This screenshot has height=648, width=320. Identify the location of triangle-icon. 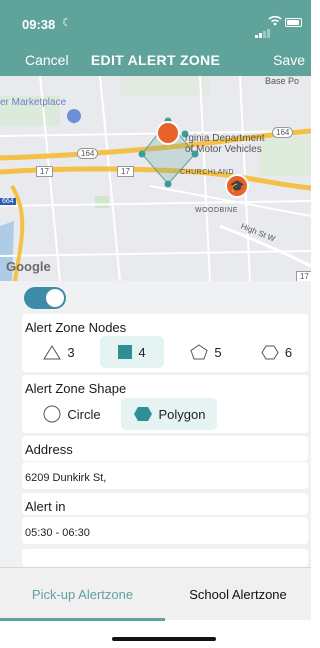
(52, 352).